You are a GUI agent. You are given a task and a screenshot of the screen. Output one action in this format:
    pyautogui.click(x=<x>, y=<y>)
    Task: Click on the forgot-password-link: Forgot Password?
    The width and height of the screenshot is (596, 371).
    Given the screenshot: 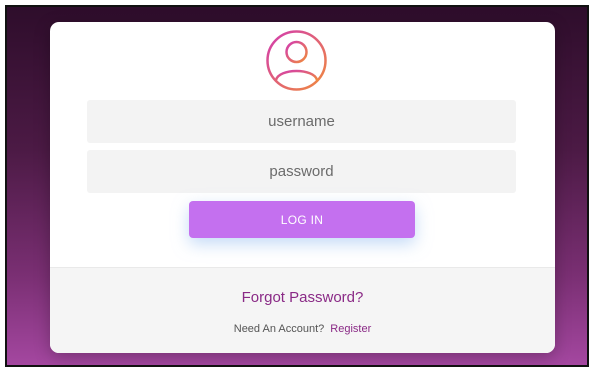 What is the action you would take?
    pyautogui.click(x=302, y=297)
    